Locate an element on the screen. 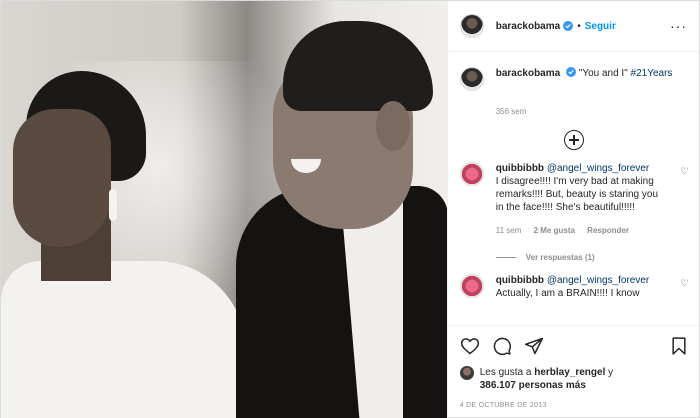 This screenshot has height=418, width=700. header-username: barackobama is located at coordinates (528, 26).